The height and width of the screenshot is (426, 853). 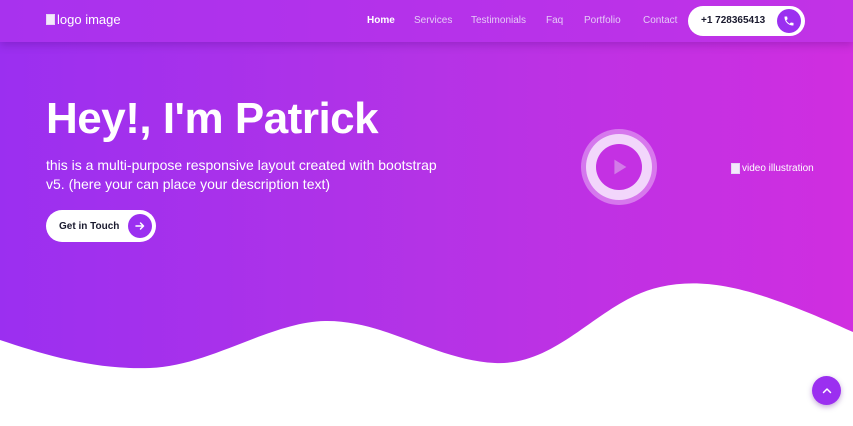 I want to click on video-illustration-alt: video illustration, so click(x=778, y=168).